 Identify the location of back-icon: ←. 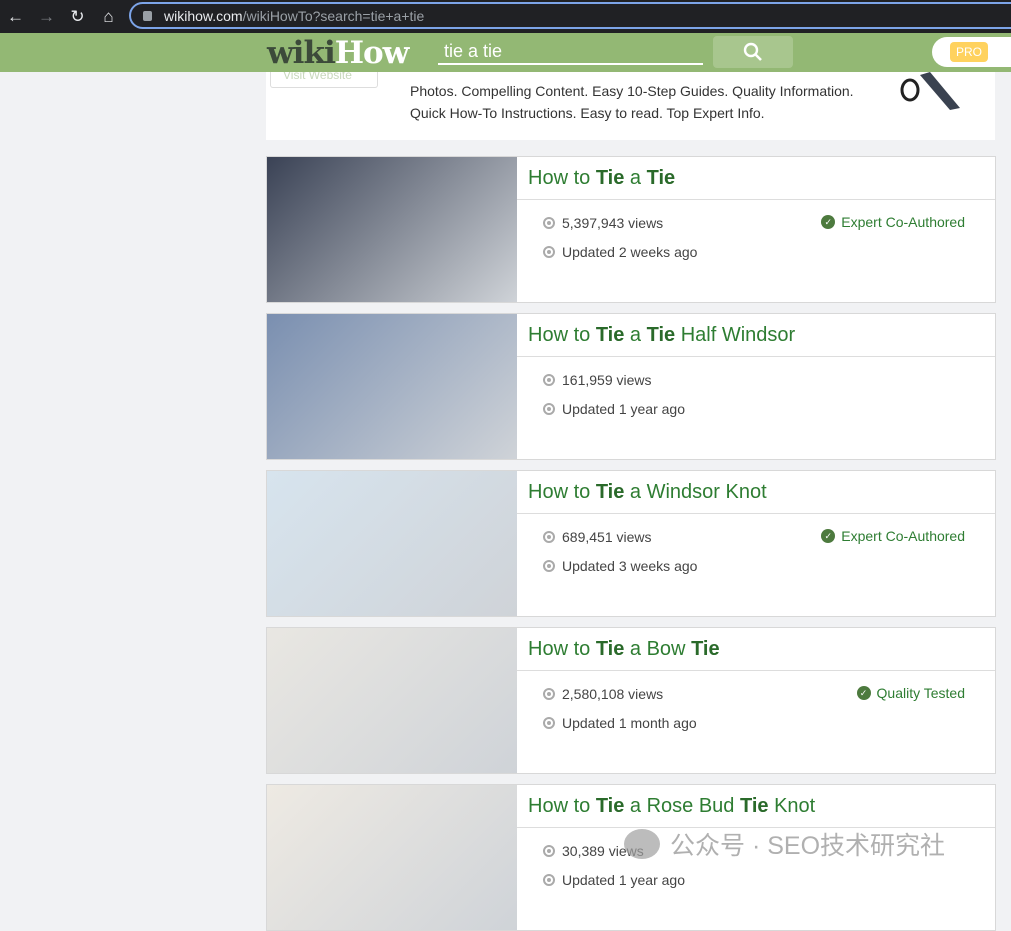
(15, 17).